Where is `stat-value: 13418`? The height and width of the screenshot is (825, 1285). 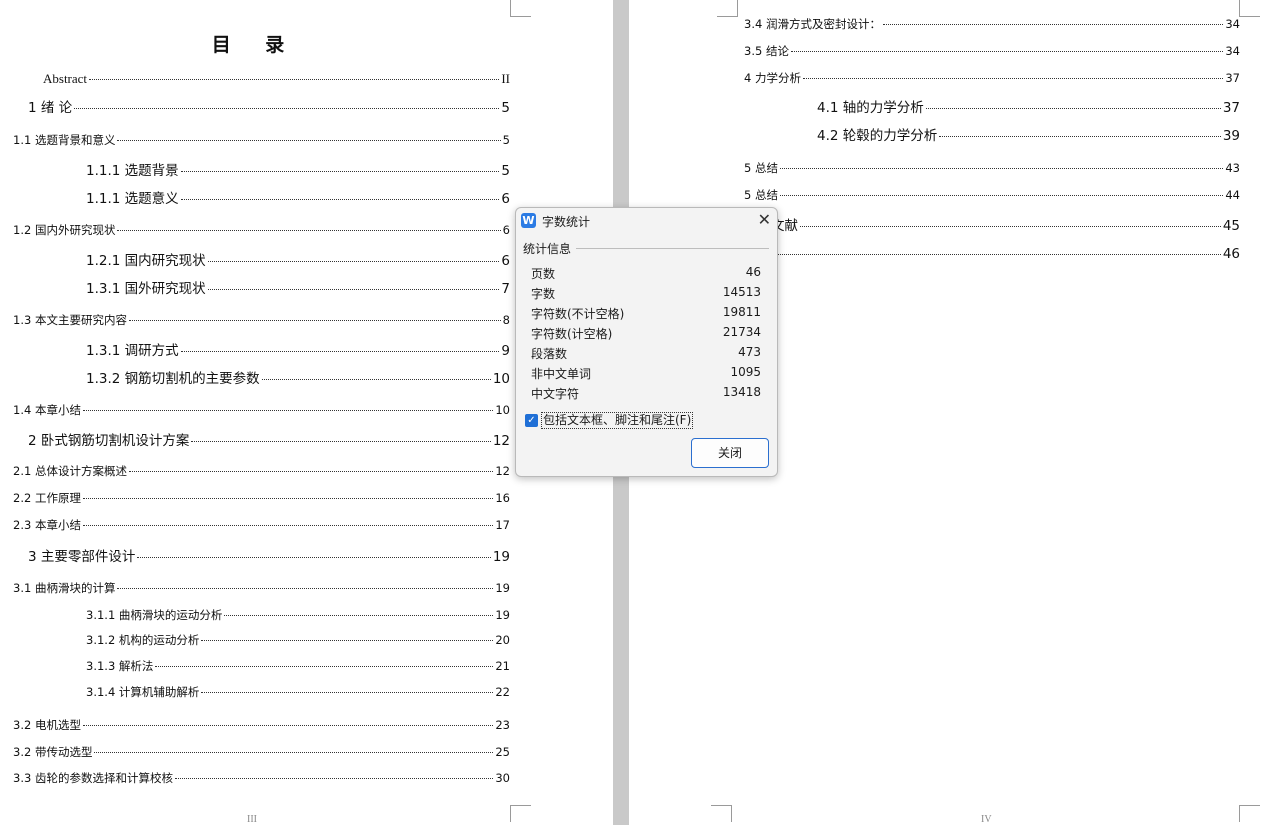 stat-value: 13418 is located at coordinates (741, 392).